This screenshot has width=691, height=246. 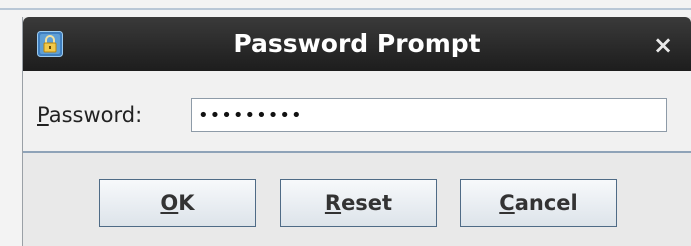 What do you see at coordinates (345, 9) in the screenshot?
I see `background-divider` at bounding box center [345, 9].